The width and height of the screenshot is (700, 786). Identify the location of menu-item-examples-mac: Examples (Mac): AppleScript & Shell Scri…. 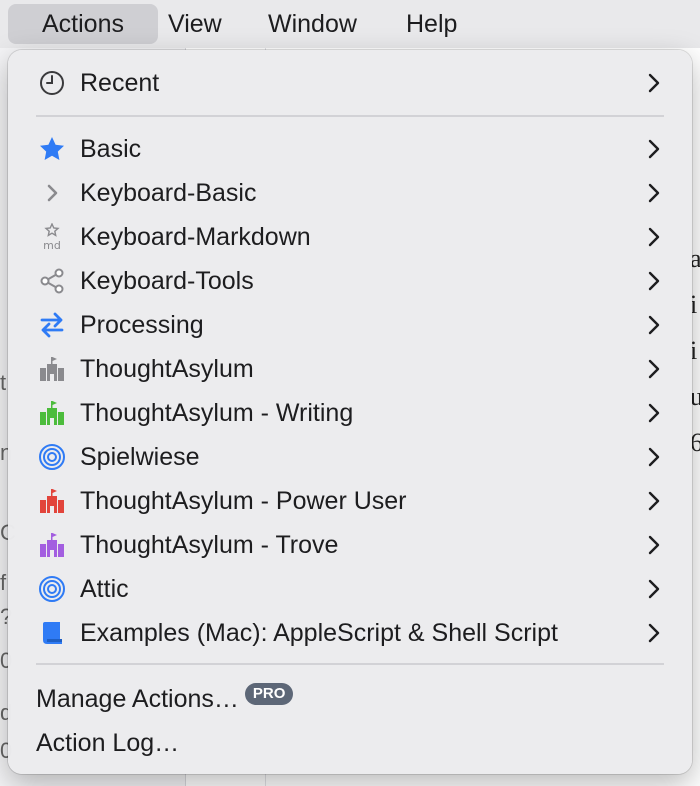
(350, 633).